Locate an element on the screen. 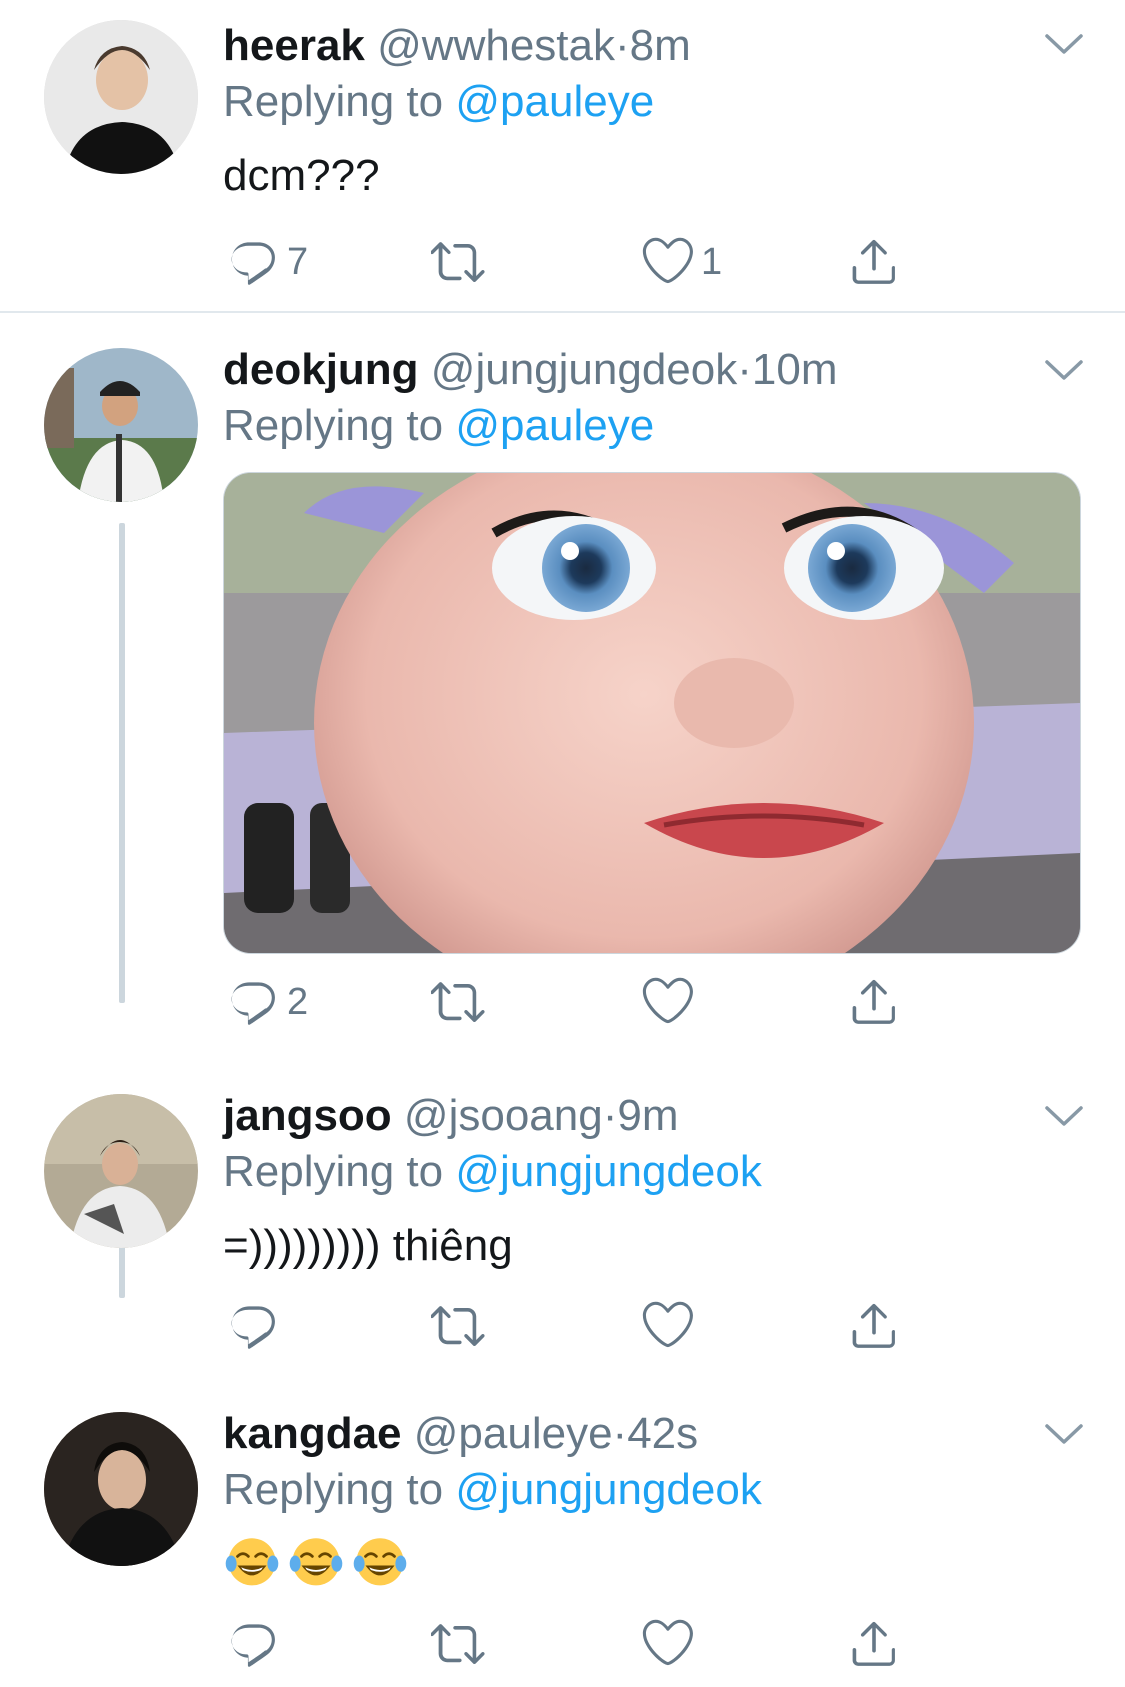  timestamp: 8m is located at coordinates (660, 45).